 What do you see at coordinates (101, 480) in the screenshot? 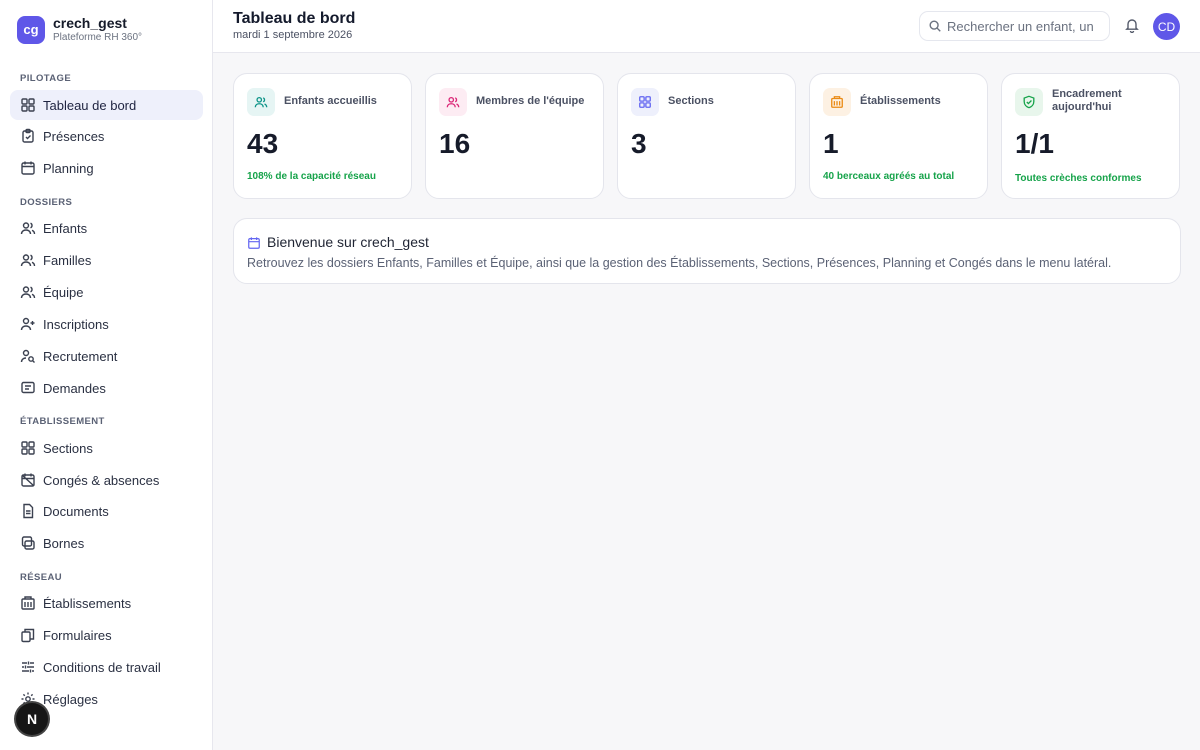
I see `sidebar-item-label: Congés & absences` at bounding box center [101, 480].